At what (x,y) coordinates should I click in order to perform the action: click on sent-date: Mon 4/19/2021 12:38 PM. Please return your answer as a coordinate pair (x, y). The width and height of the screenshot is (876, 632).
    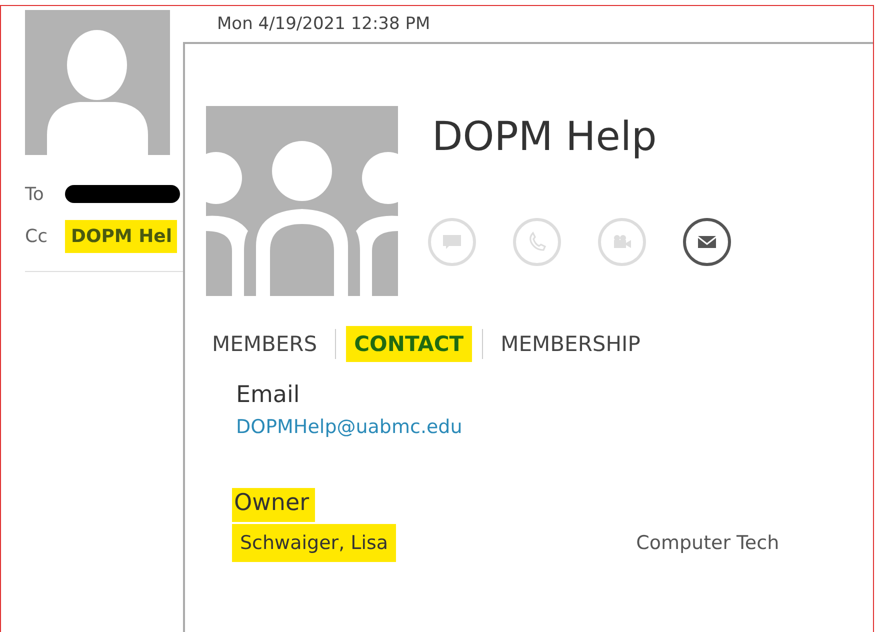
    Looking at the image, I should click on (323, 24).